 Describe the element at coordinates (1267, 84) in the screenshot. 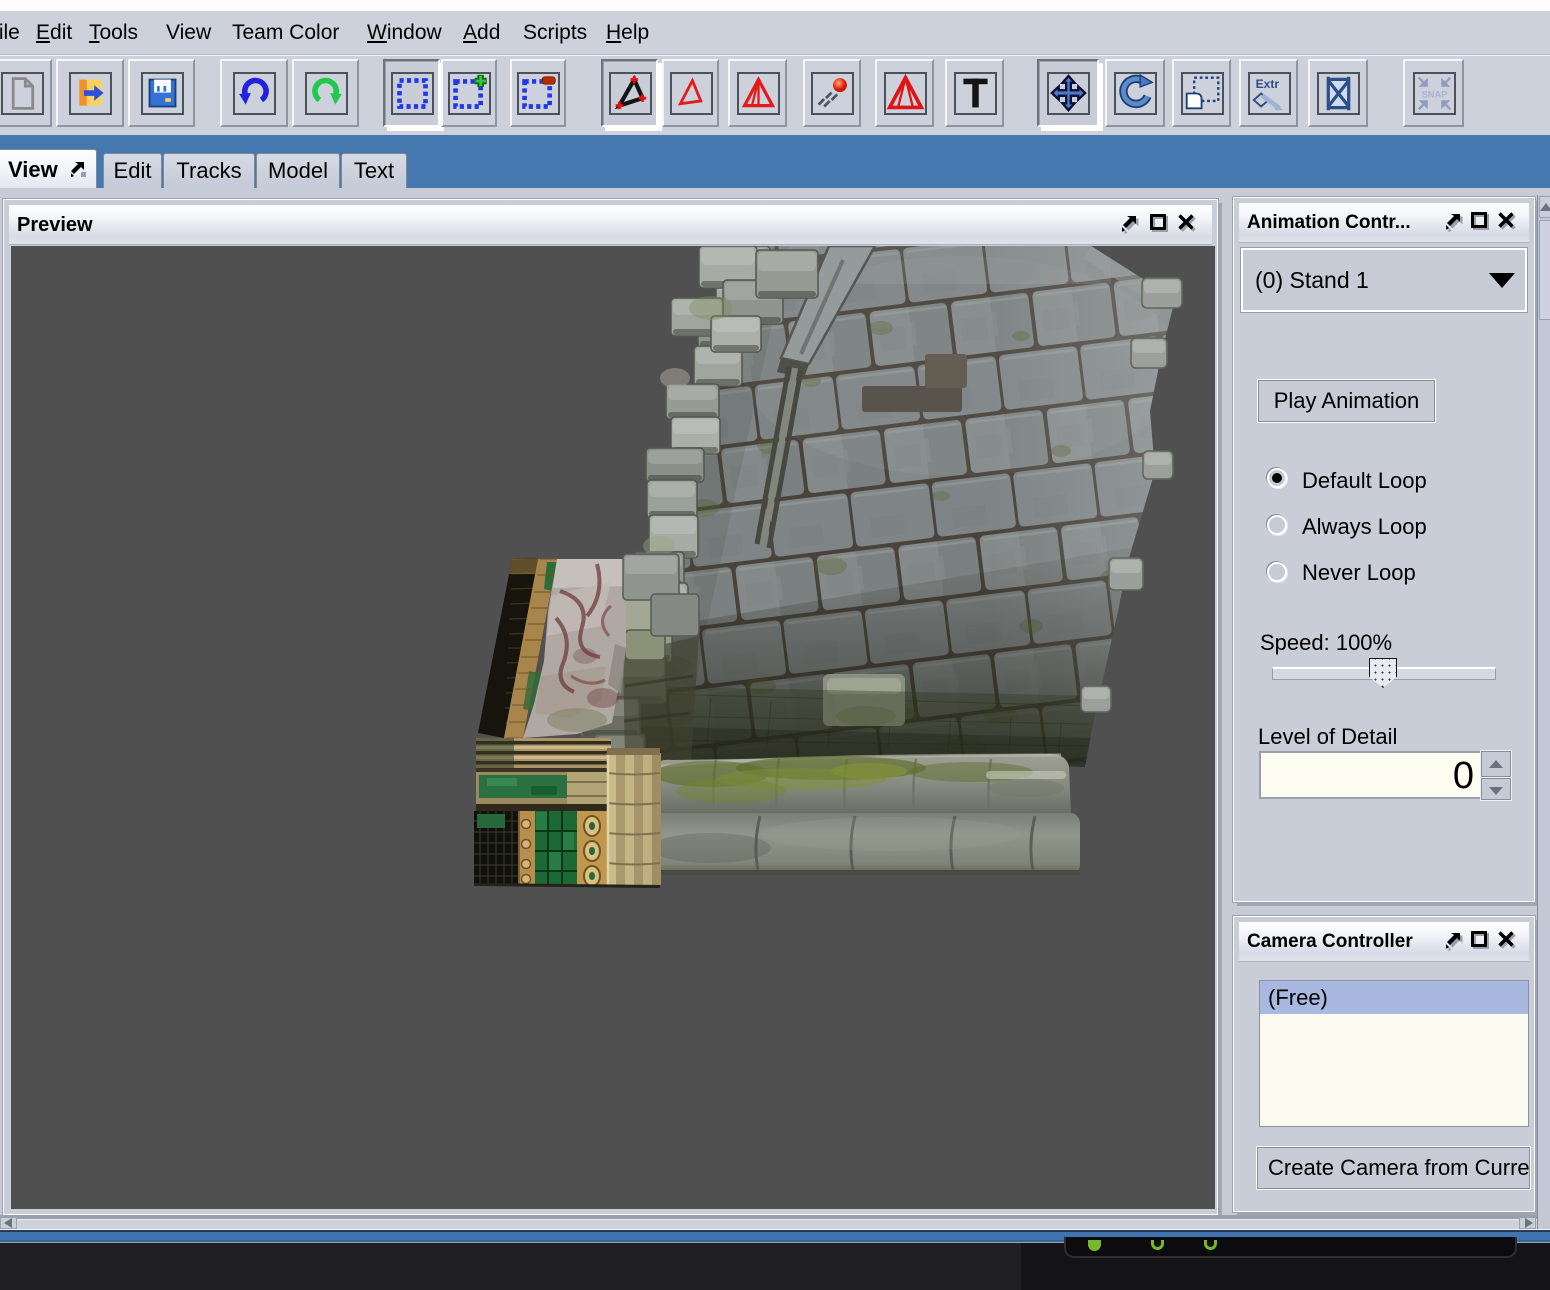

I see `svg-text: Extr` at that location.